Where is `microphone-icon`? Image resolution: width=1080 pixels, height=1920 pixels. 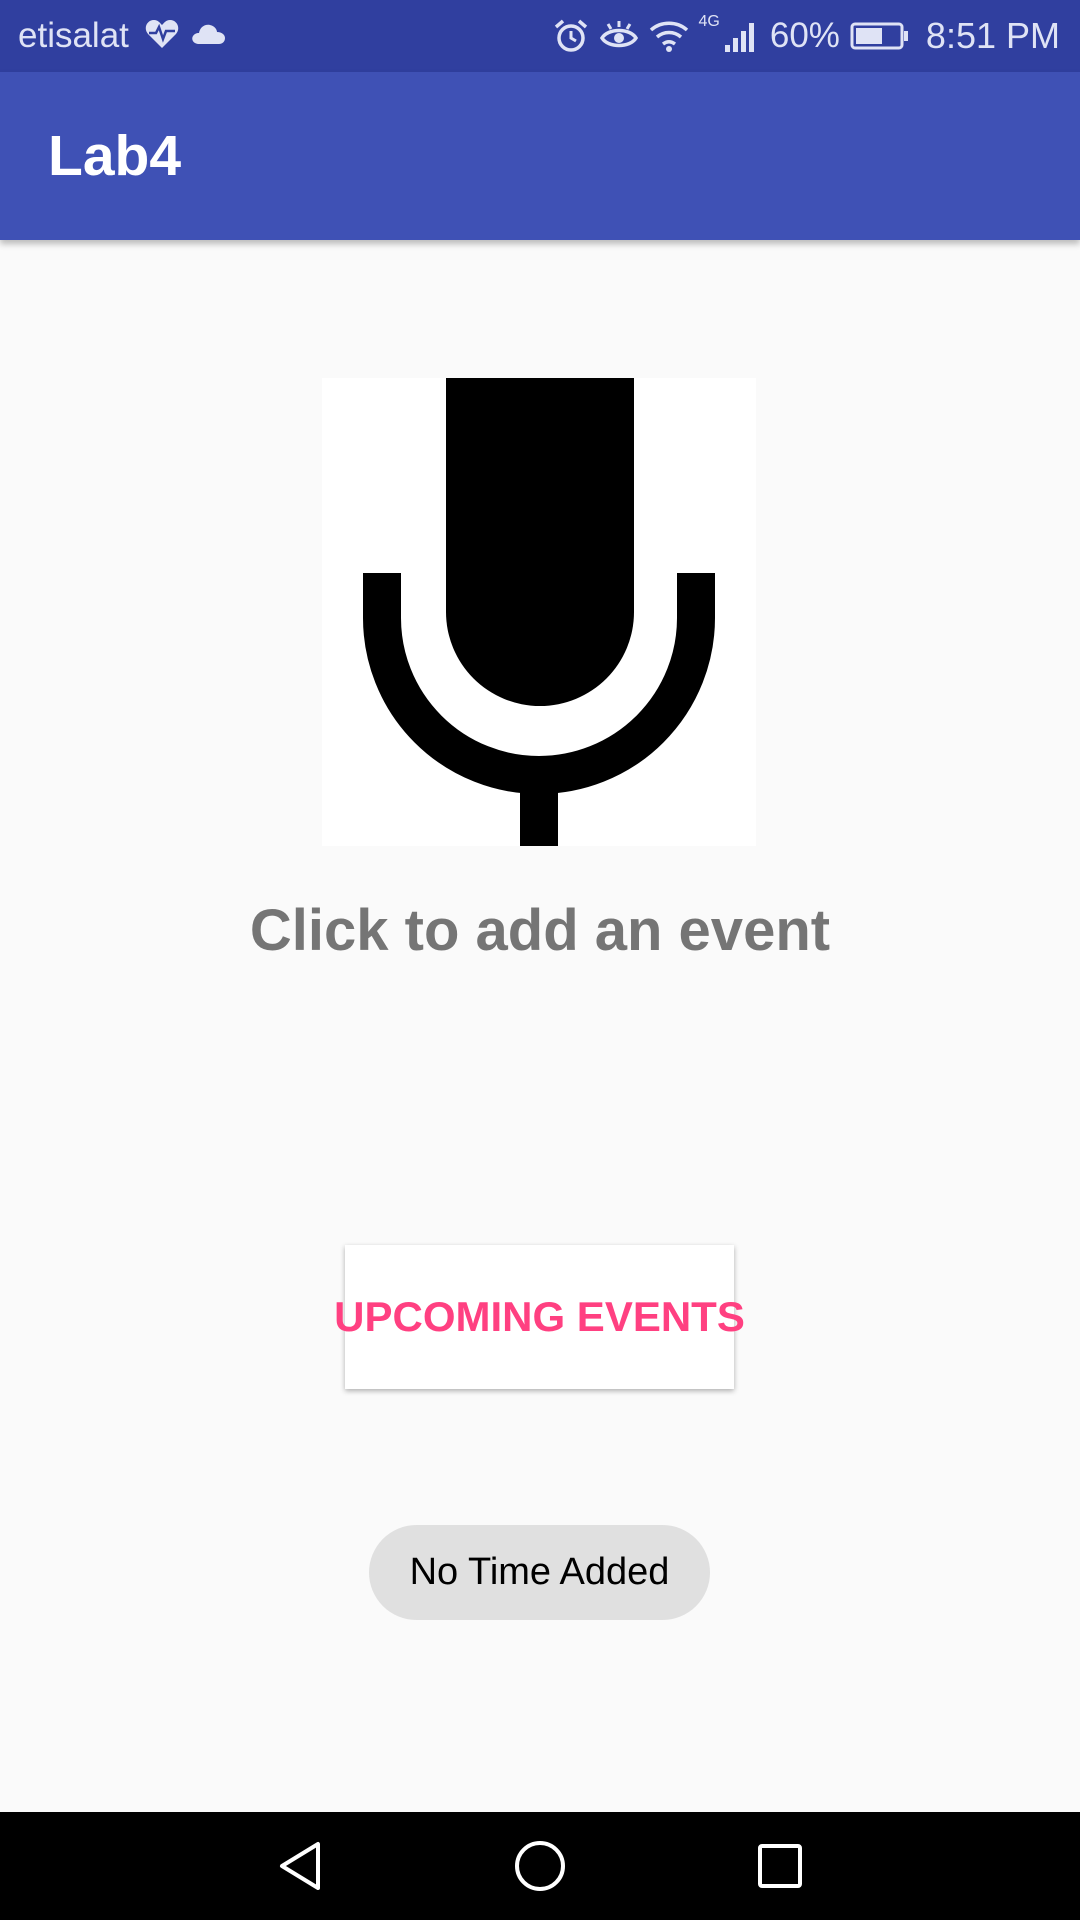 microphone-icon is located at coordinates (539, 612).